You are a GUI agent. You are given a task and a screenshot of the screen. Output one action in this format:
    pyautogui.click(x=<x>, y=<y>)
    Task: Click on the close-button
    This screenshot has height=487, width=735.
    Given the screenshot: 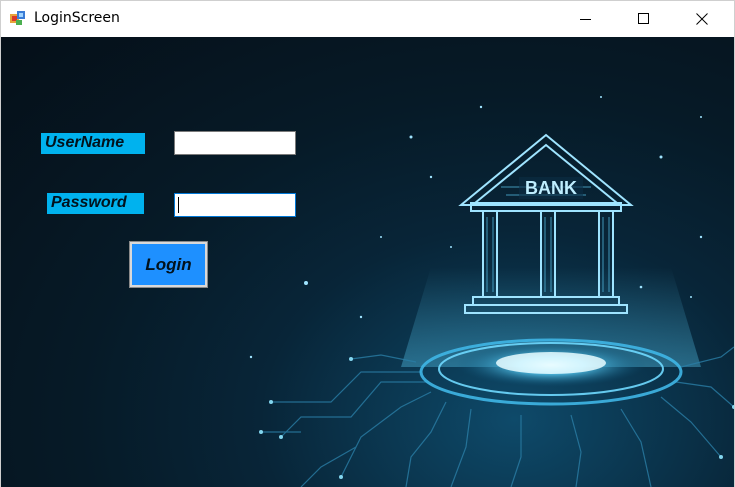 What is the action you would take?
    pyautogui.click(x=702, y=19)
    